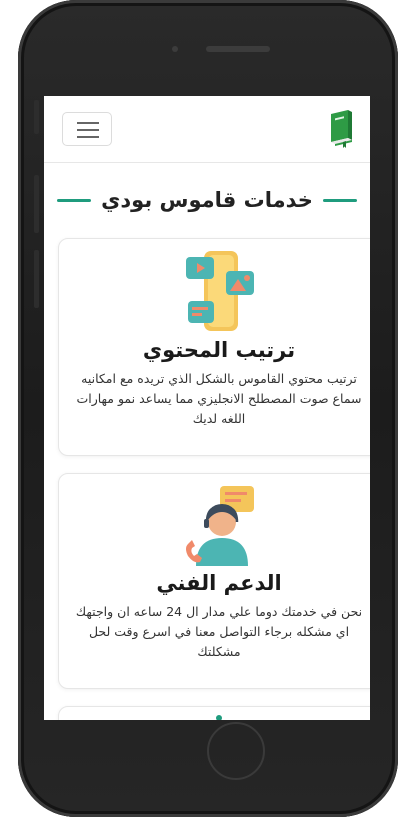 The image size is (416, 817). I want to click on navbar, so click(207, 129).